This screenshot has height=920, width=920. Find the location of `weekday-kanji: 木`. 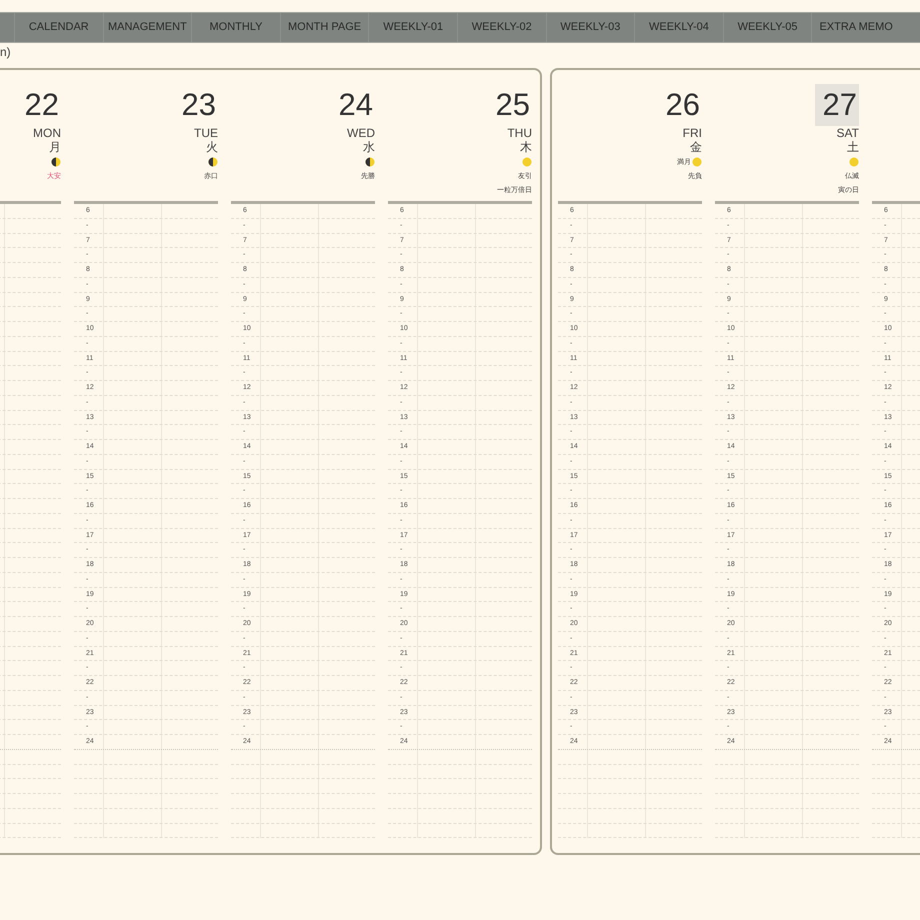

weekday-kanji: 木 is located at coordinates (526, 147).